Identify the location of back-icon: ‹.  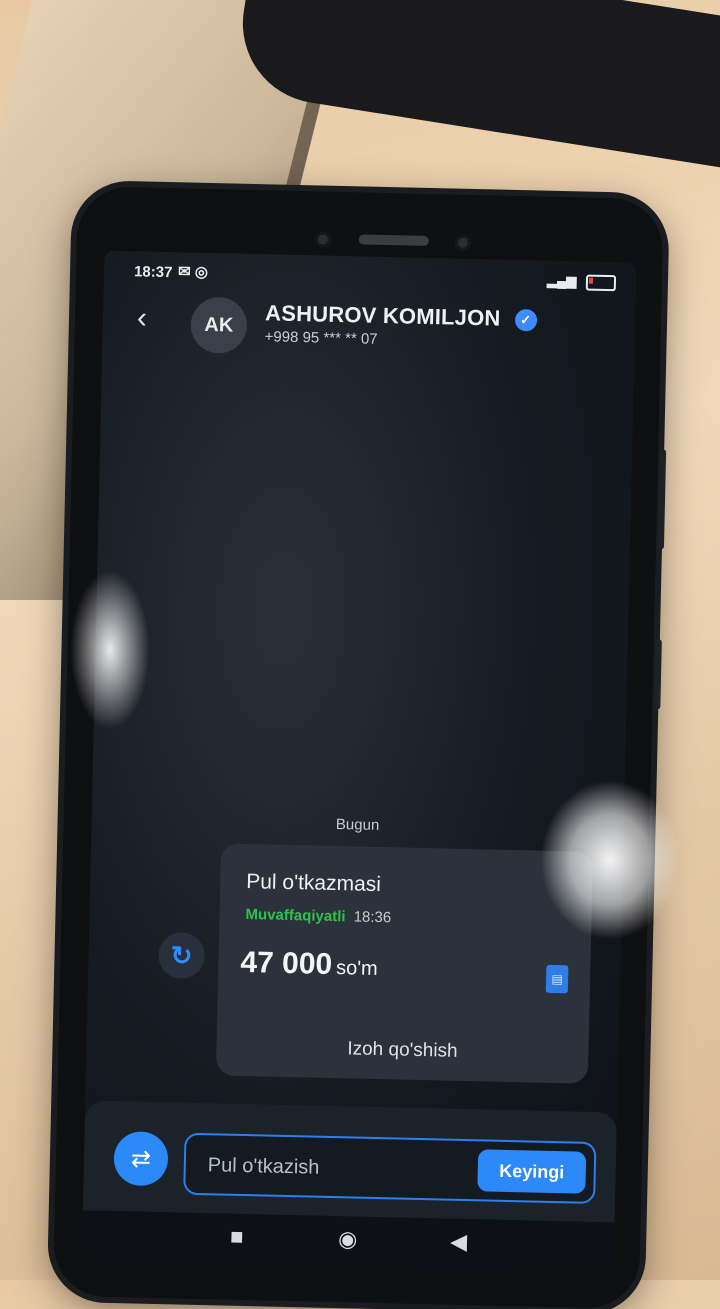
(142, 317).